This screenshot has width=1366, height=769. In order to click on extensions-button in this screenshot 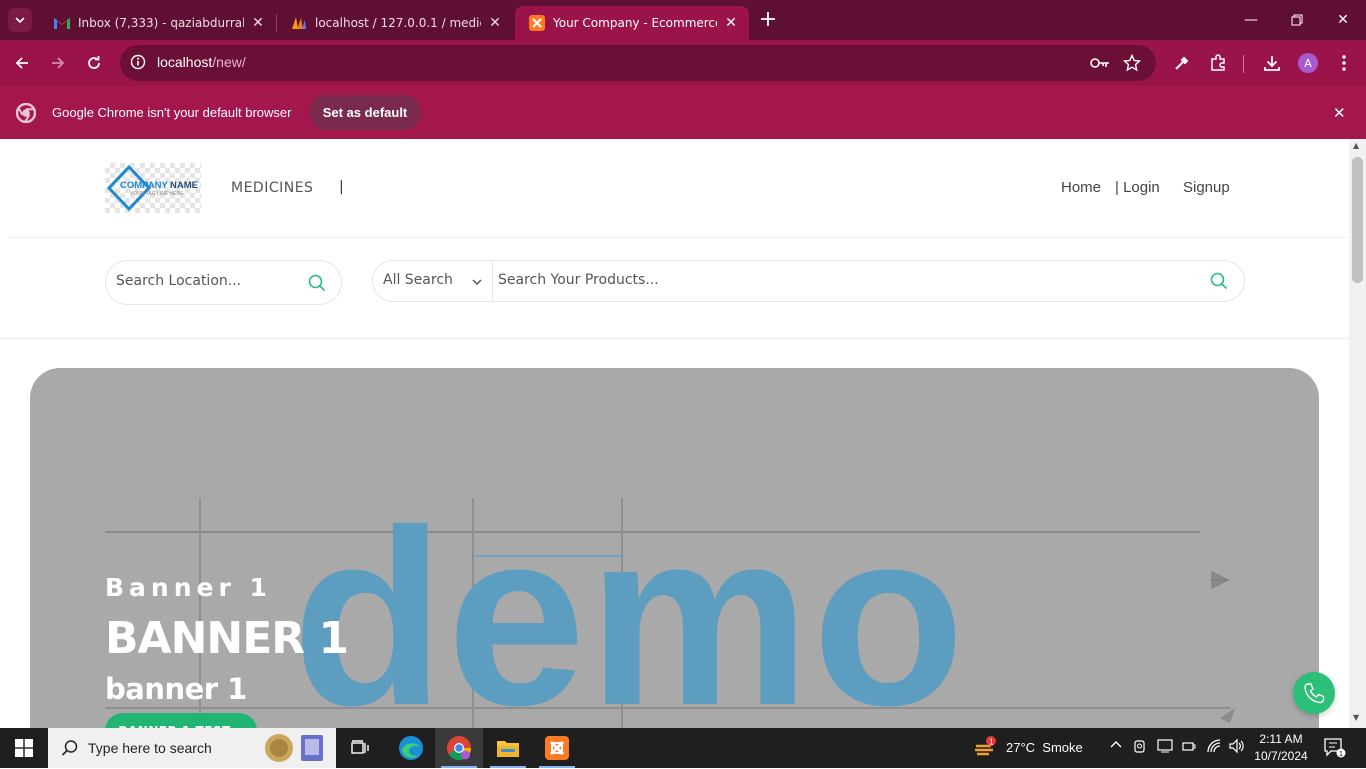, I will do `click(1218, 63)`.